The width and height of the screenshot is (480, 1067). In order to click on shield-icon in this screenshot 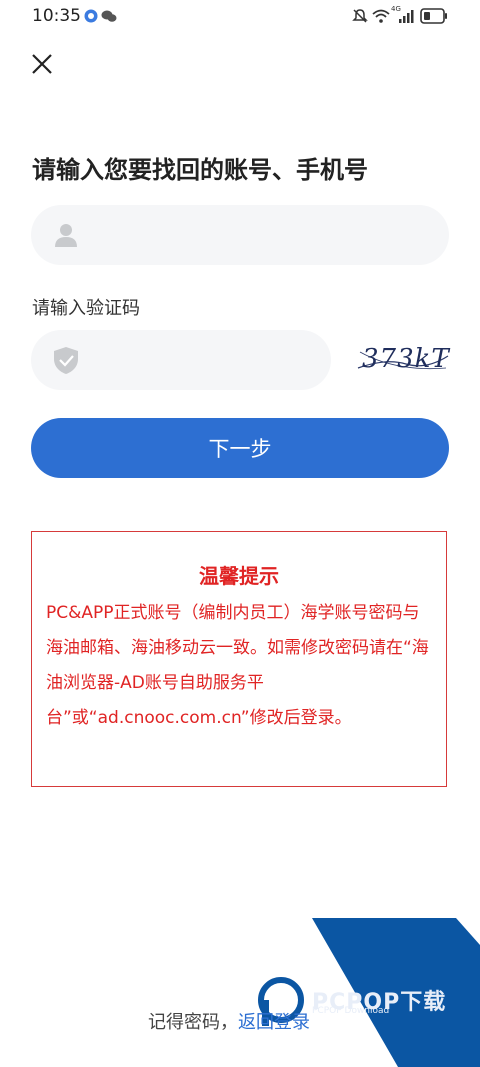, I will do `click(66, 360)`.